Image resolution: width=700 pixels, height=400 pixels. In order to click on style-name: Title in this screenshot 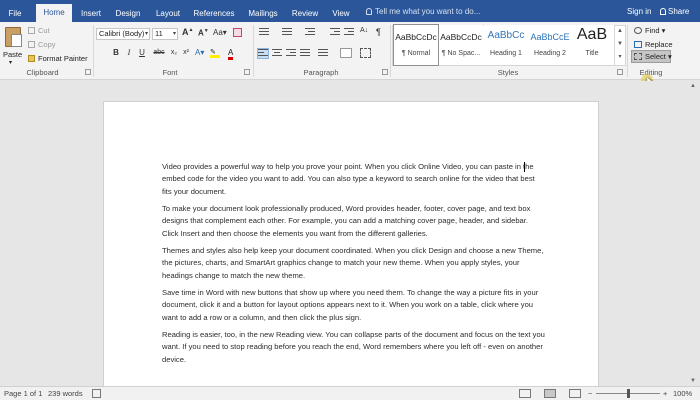, I will do `click(592, 53)`.